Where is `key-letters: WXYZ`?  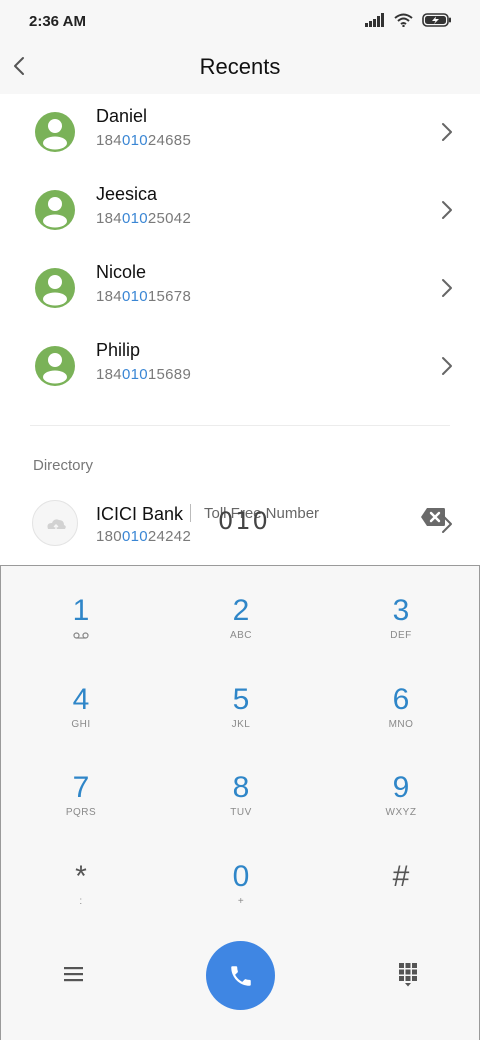 key-letters: WXYZ is located at coordinates (401, 812).